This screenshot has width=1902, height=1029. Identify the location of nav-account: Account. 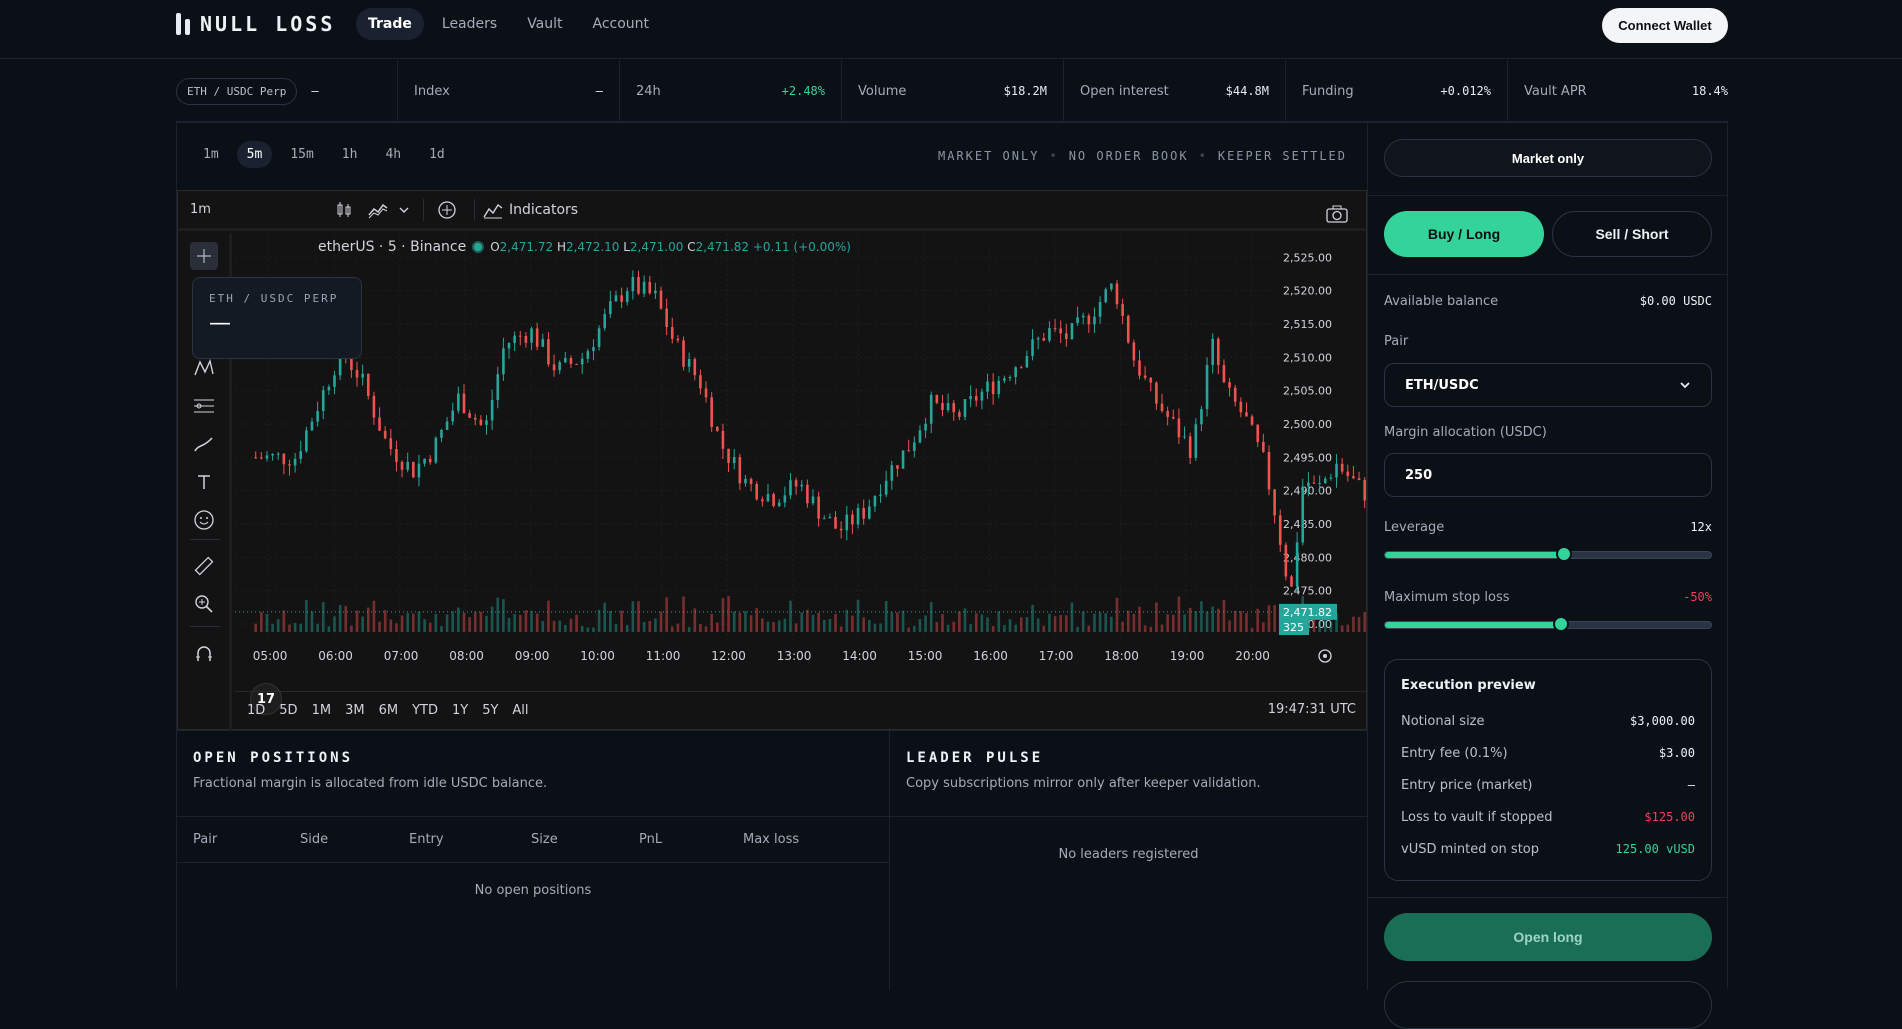
(621, 24).